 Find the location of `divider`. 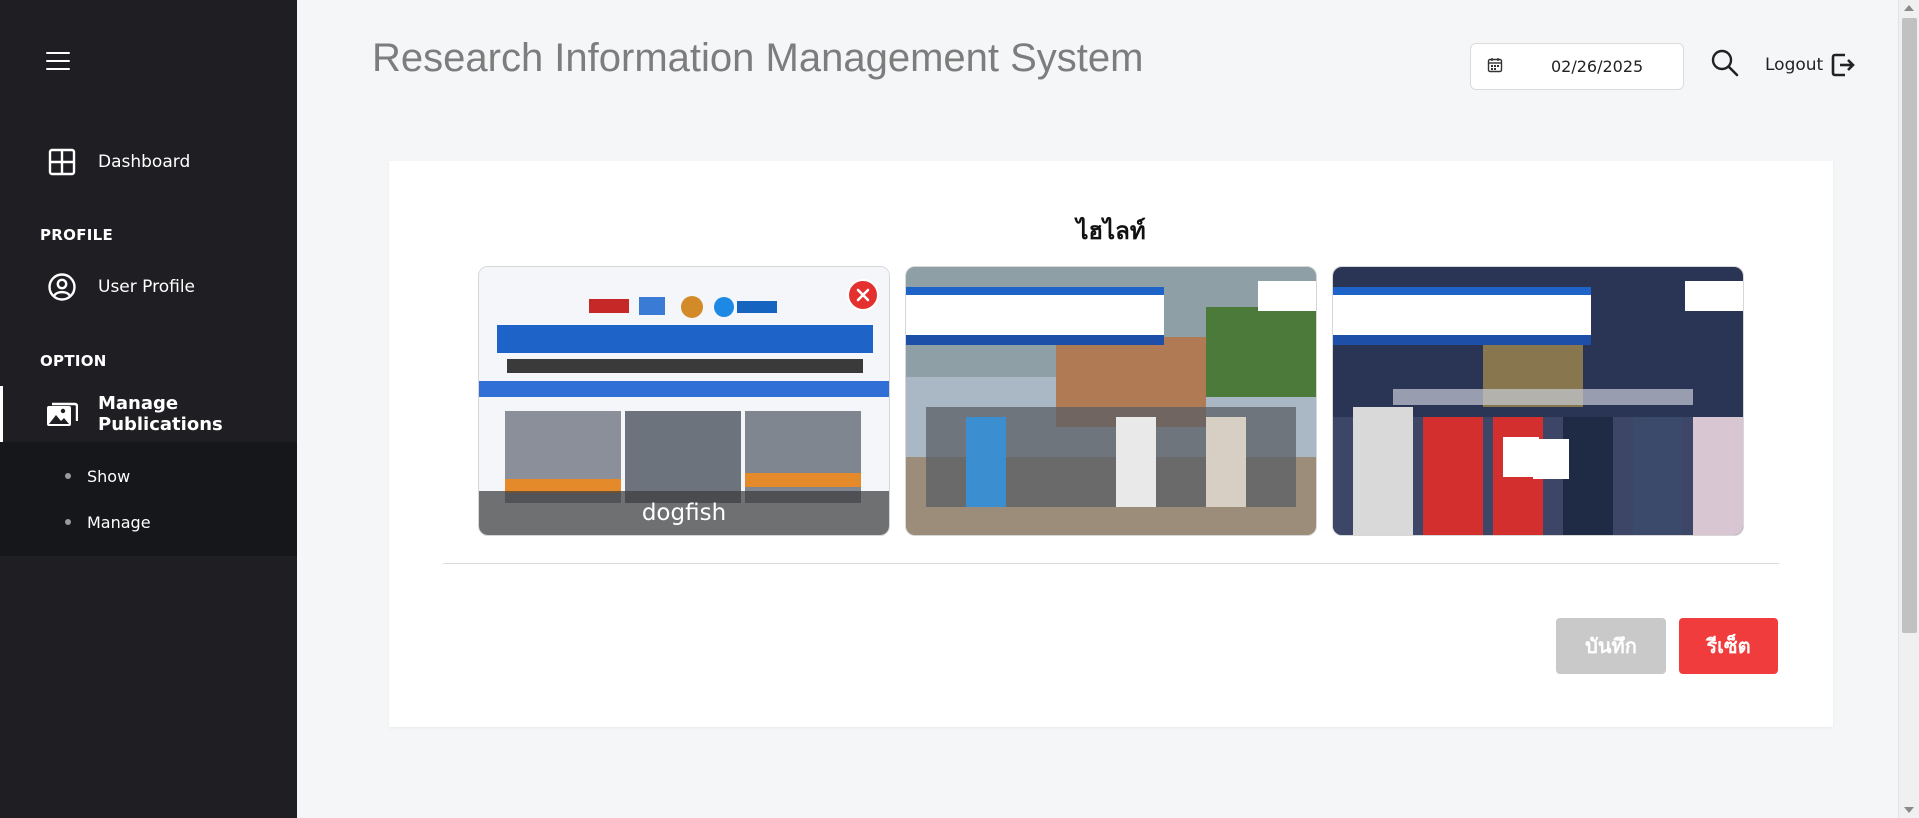

divider is located at coordinates (1111, 563).